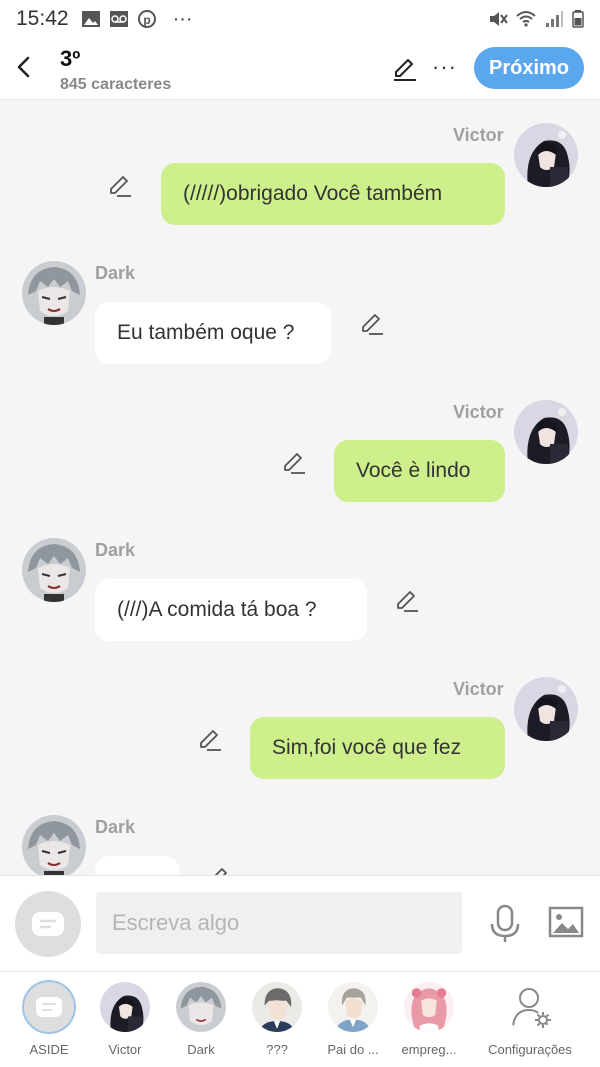 The height and width of the screenshot is (1067, 600). What do you see at coordinates (300, 19) in the screenshot?
I see `status-bar: 15:42 p ···` at bounding box center [300, 19].